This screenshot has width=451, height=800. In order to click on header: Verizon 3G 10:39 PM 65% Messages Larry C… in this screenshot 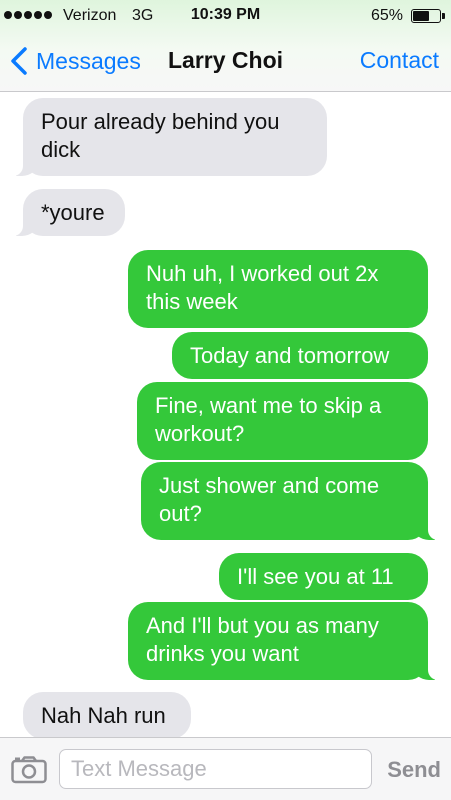, I will do `click(225, 46)`.